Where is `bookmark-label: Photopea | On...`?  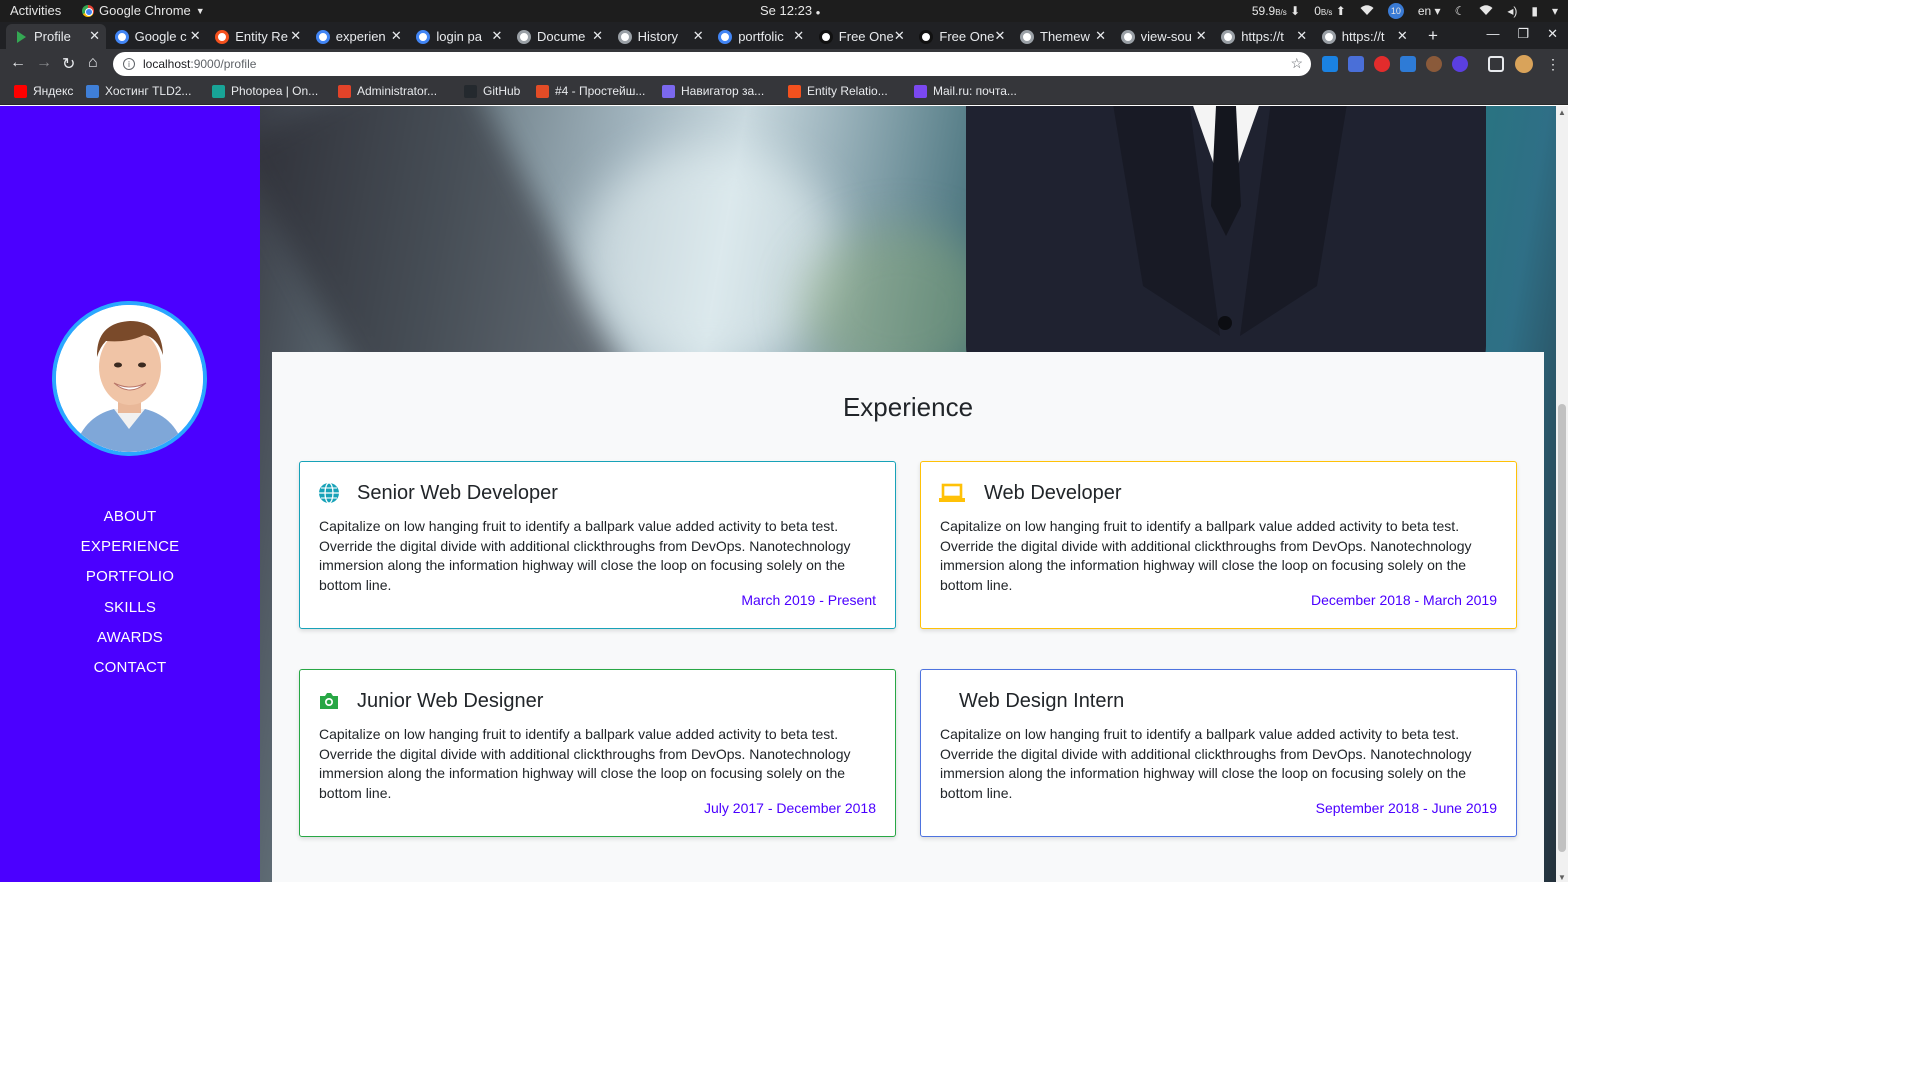 bookmark-label: Photopea | On... is located at coordinates (275, 91).